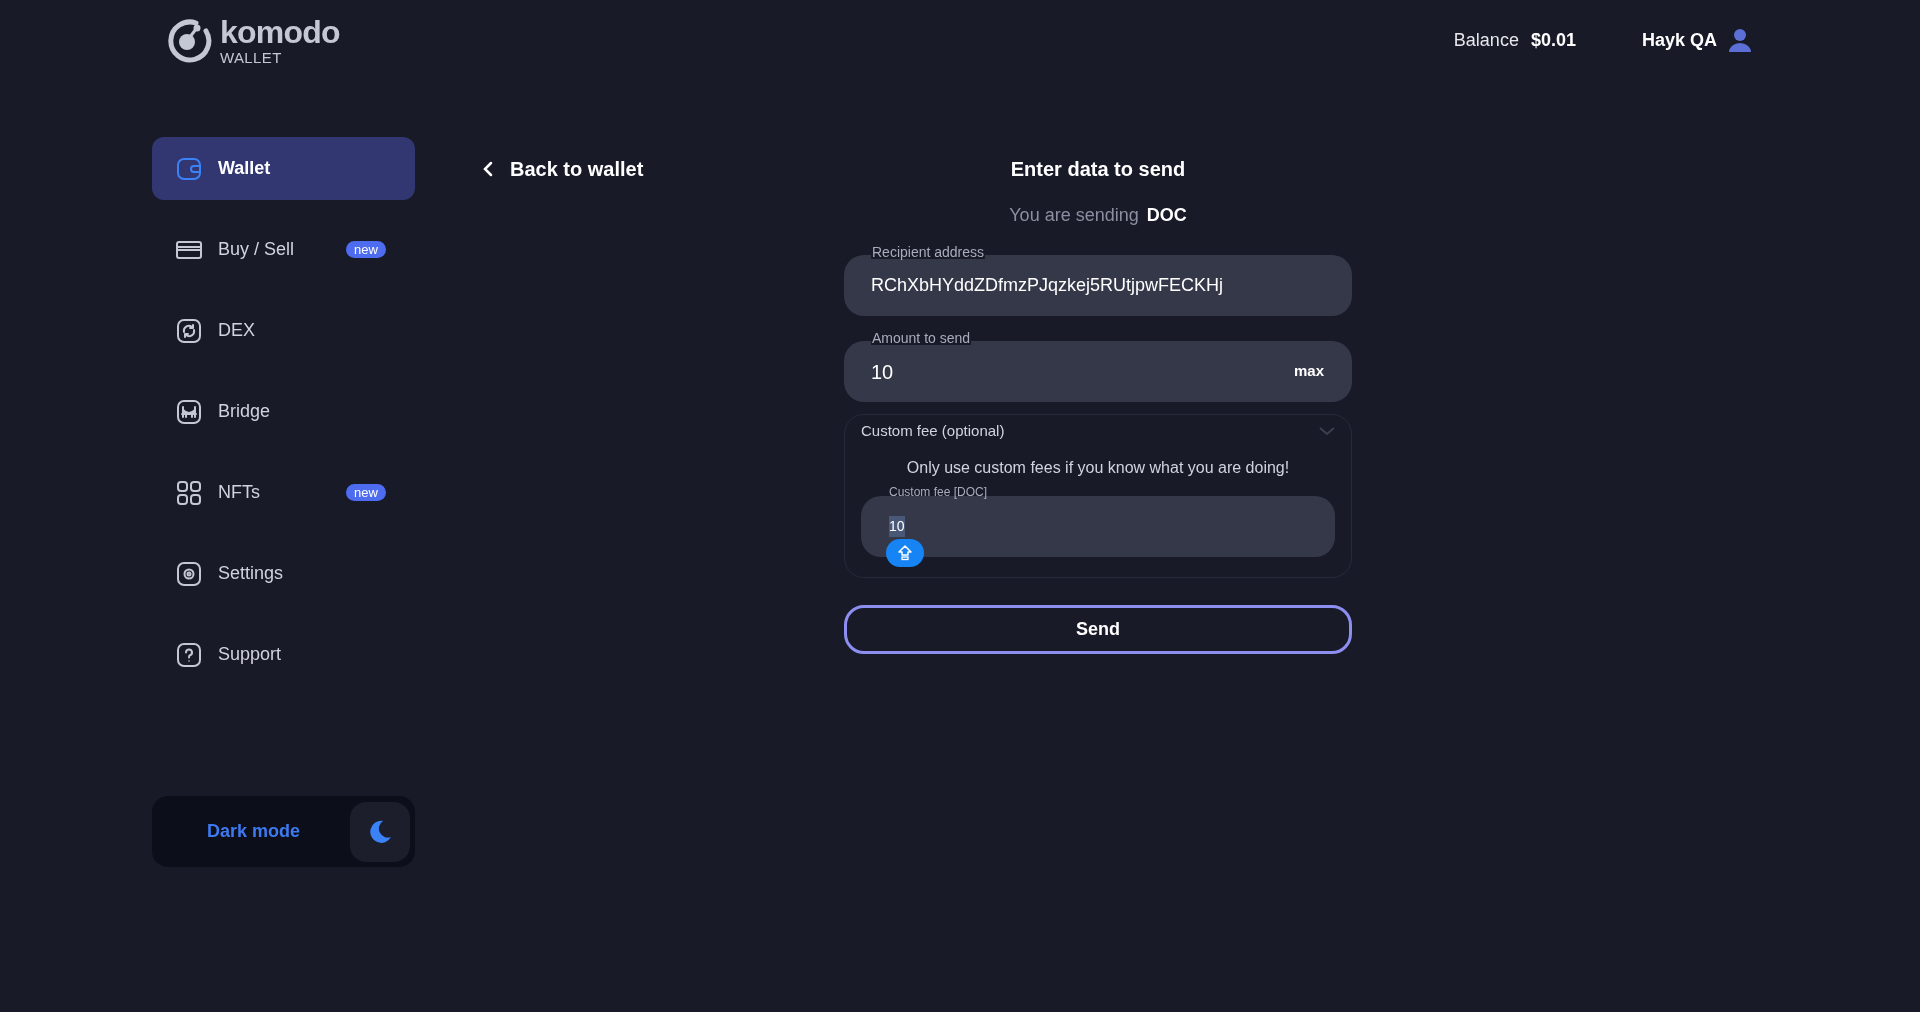 This screenshot has width=1920, height=1012. I want to click on bridge-icon, so click(189, 411).